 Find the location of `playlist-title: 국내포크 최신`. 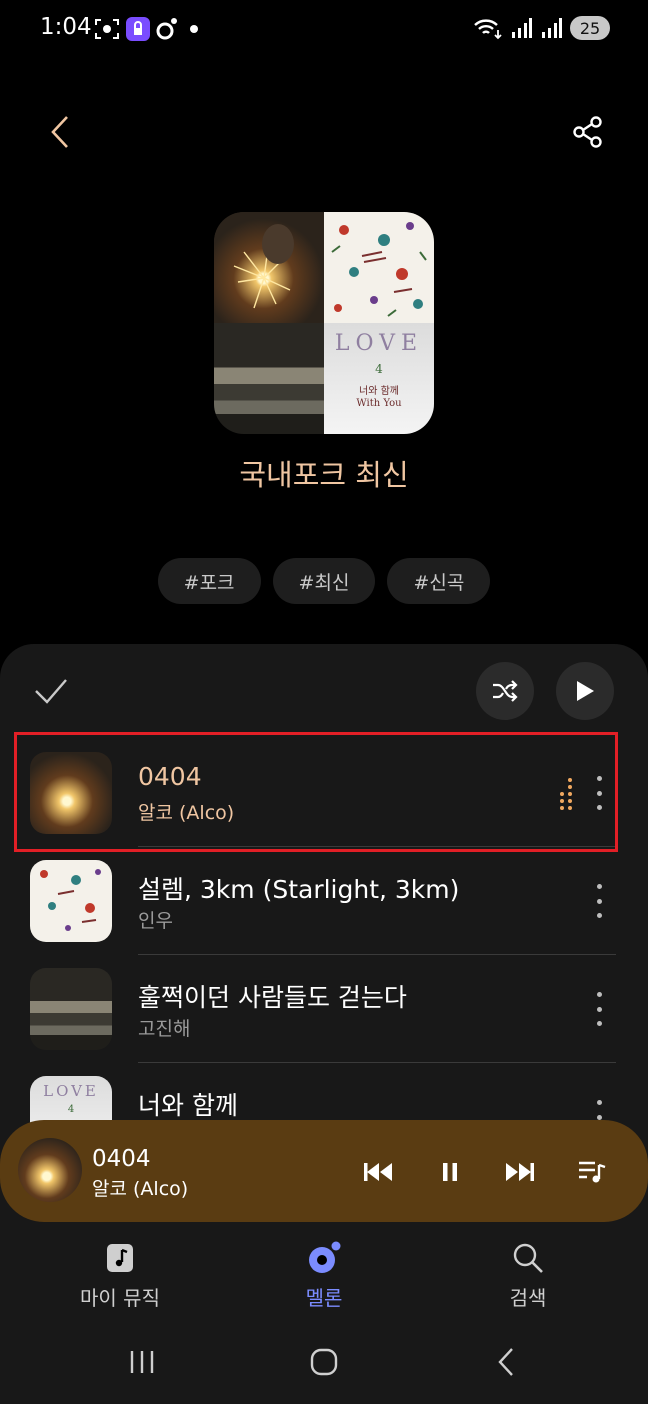

playlist-title: 국내포크 최신 is located at coordinates (324, 475).